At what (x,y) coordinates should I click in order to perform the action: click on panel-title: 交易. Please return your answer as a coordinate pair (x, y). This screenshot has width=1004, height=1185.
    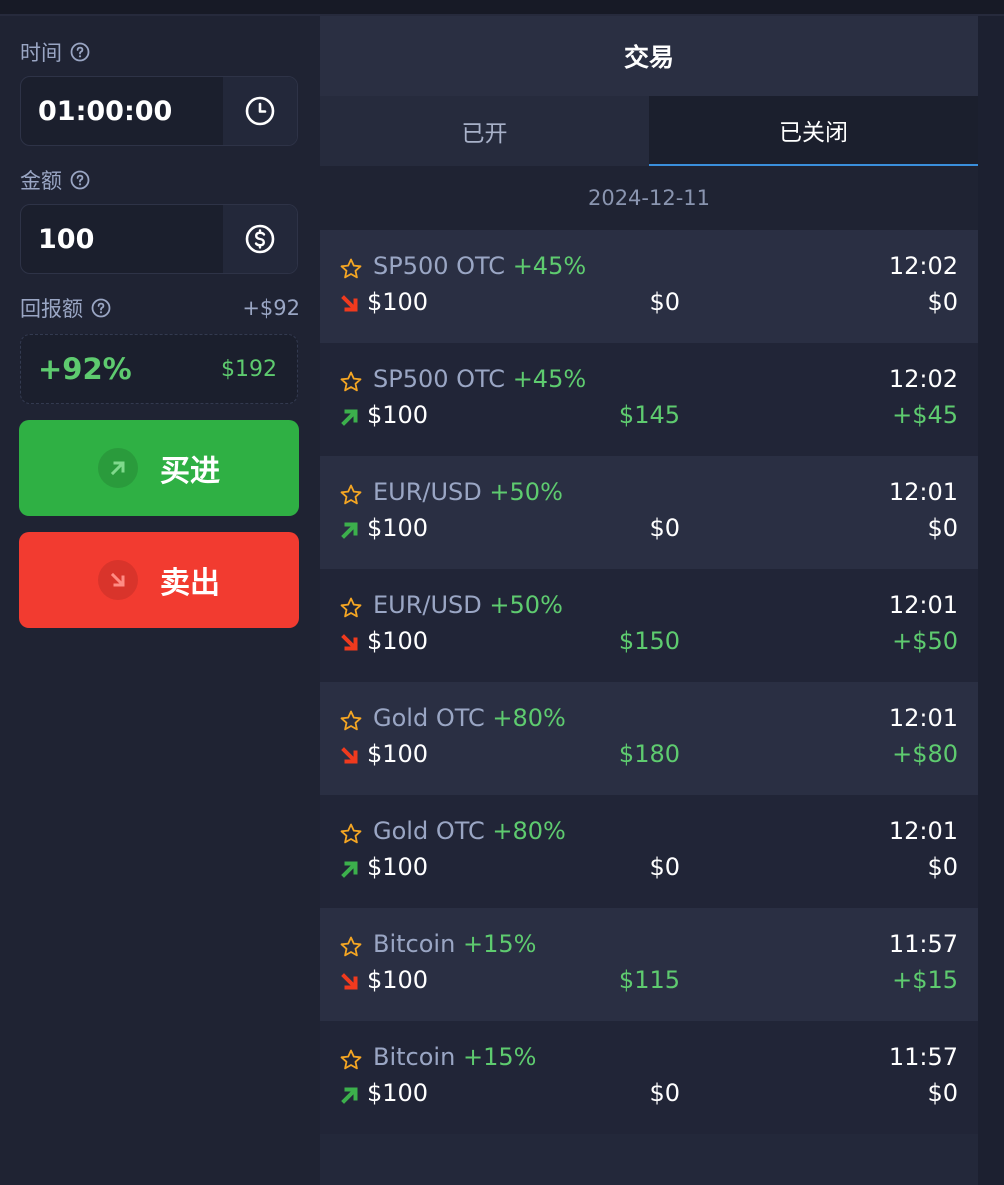
    Looking at the image, I should click on (649, 56).